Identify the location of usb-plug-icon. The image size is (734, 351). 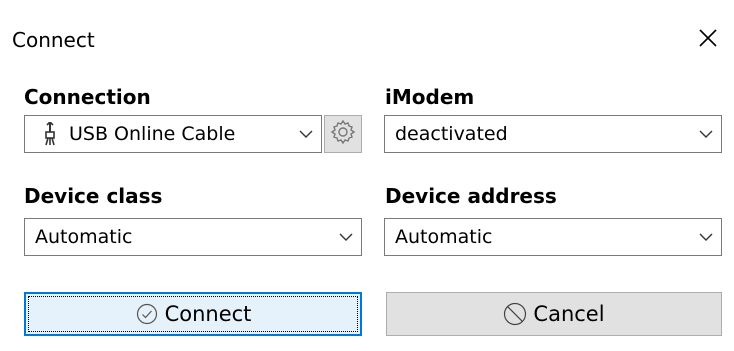
(50, 134).